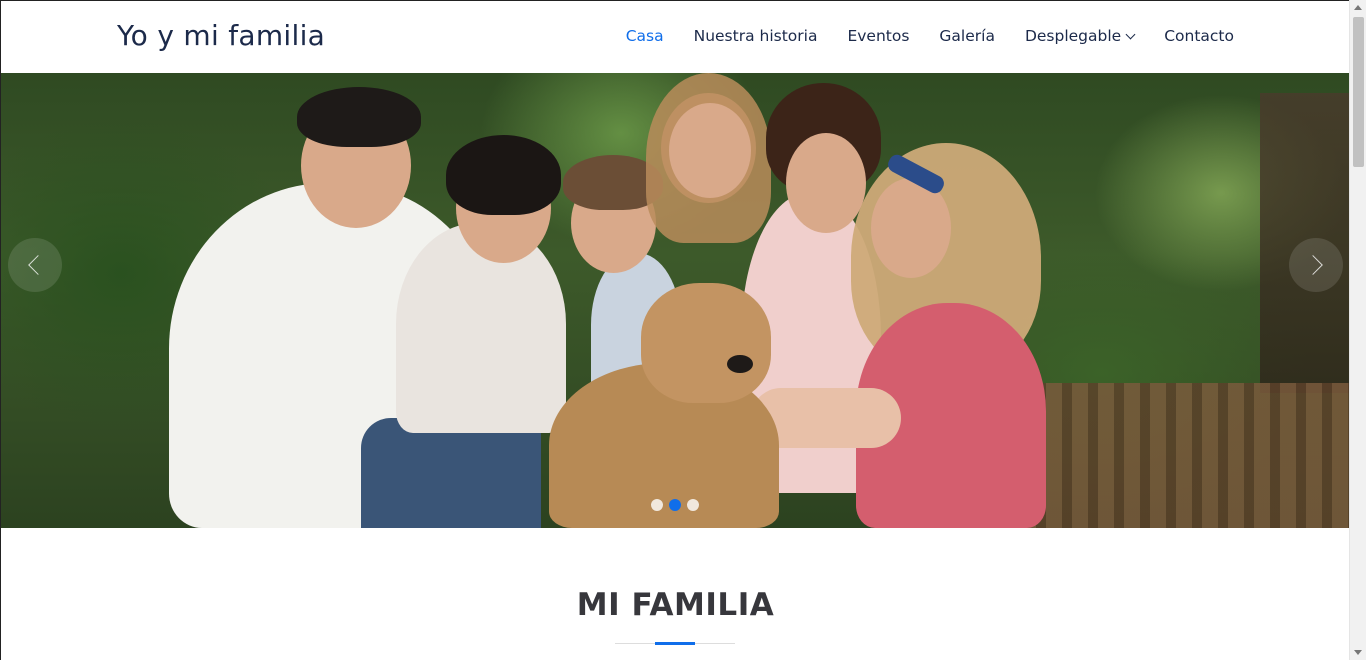 Image resolution: width=1366 pixels, height=660 pixels. I want to click on figure-father-hair, so click(359, 117).